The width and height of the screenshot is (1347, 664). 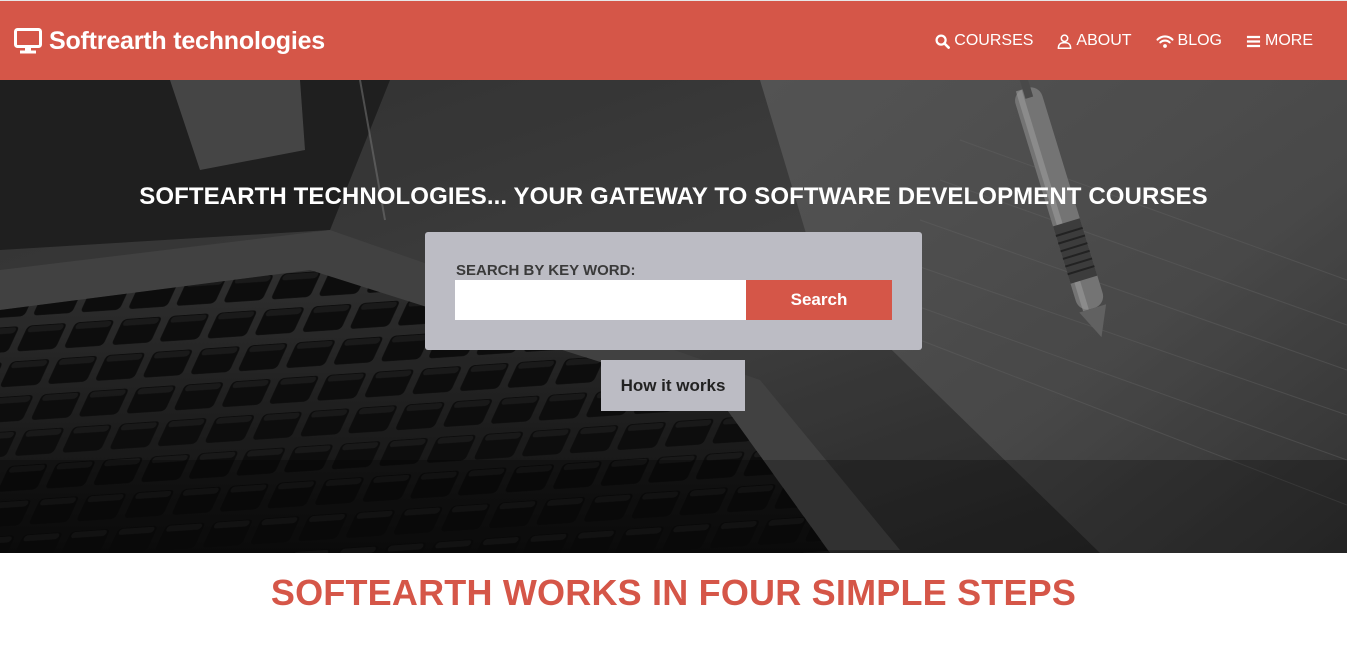 What do you see at coordinates (1253, 41) in the screenshot?
I see `menu-icon` at bounding box center [1253, 41].